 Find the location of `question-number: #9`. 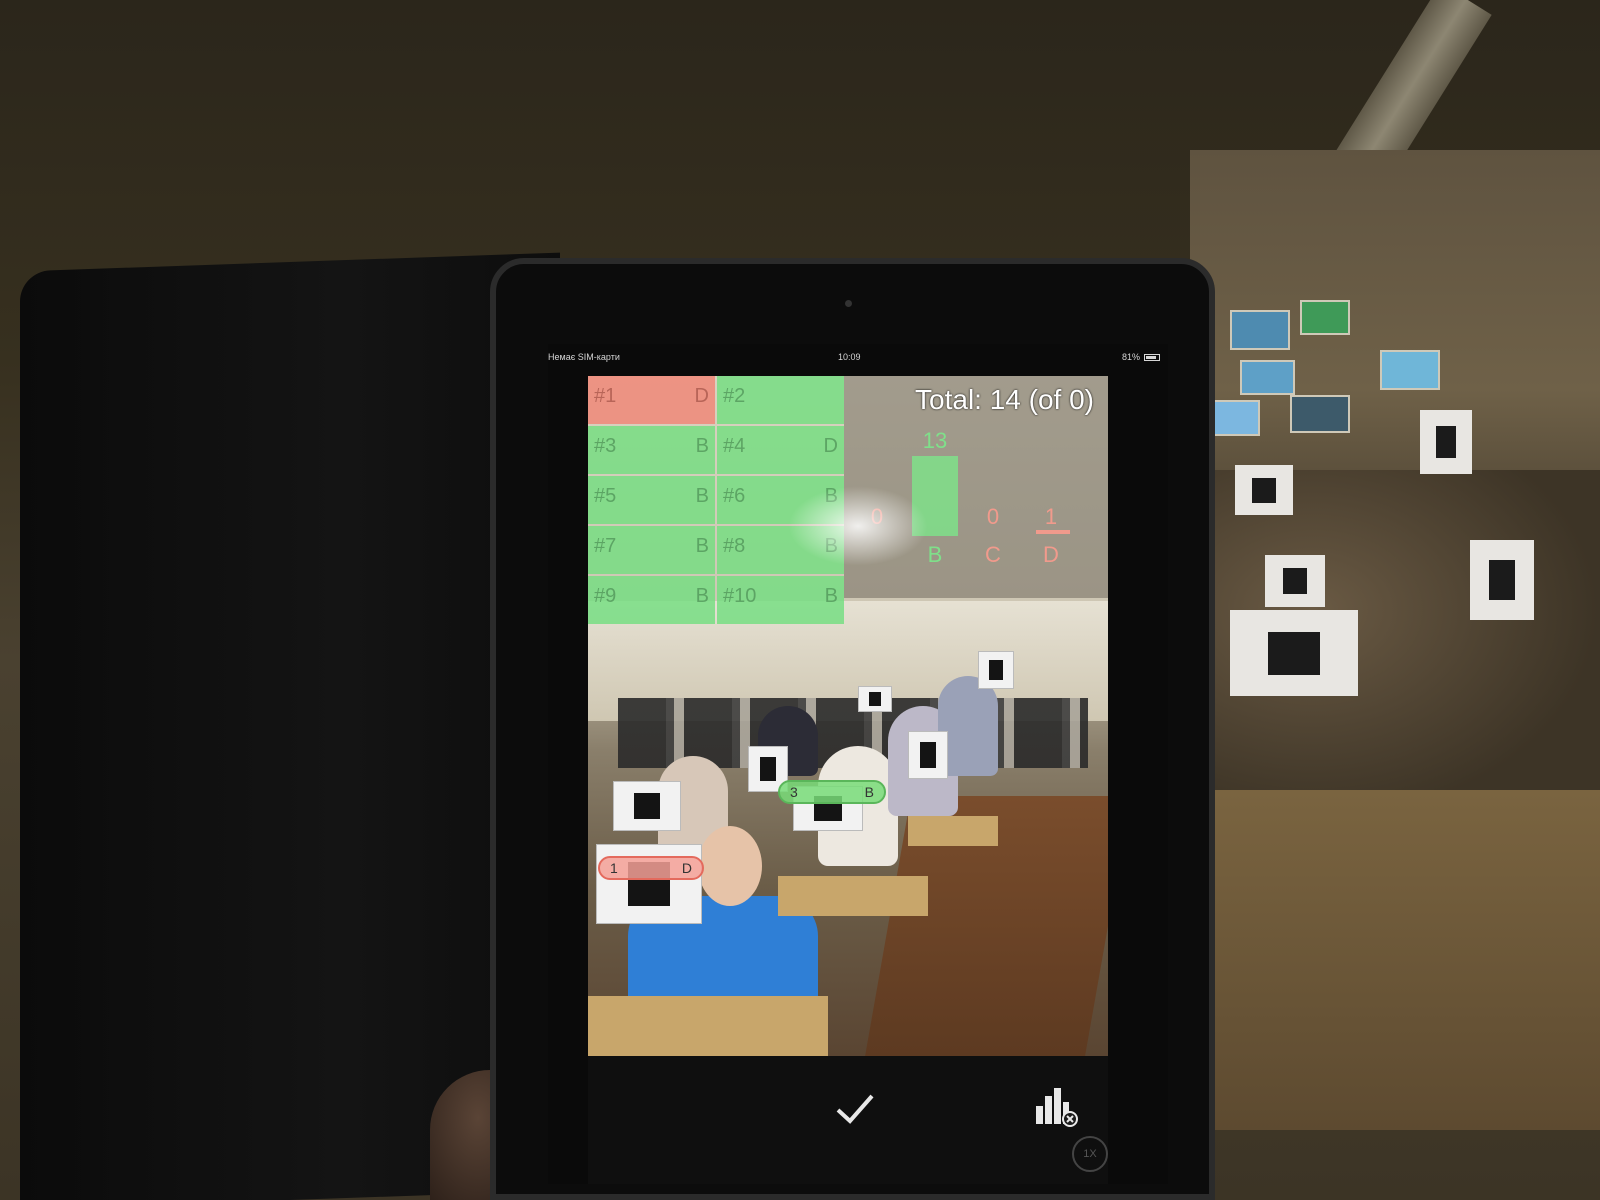

question-number: #9 is located at coordinates (605, 596).